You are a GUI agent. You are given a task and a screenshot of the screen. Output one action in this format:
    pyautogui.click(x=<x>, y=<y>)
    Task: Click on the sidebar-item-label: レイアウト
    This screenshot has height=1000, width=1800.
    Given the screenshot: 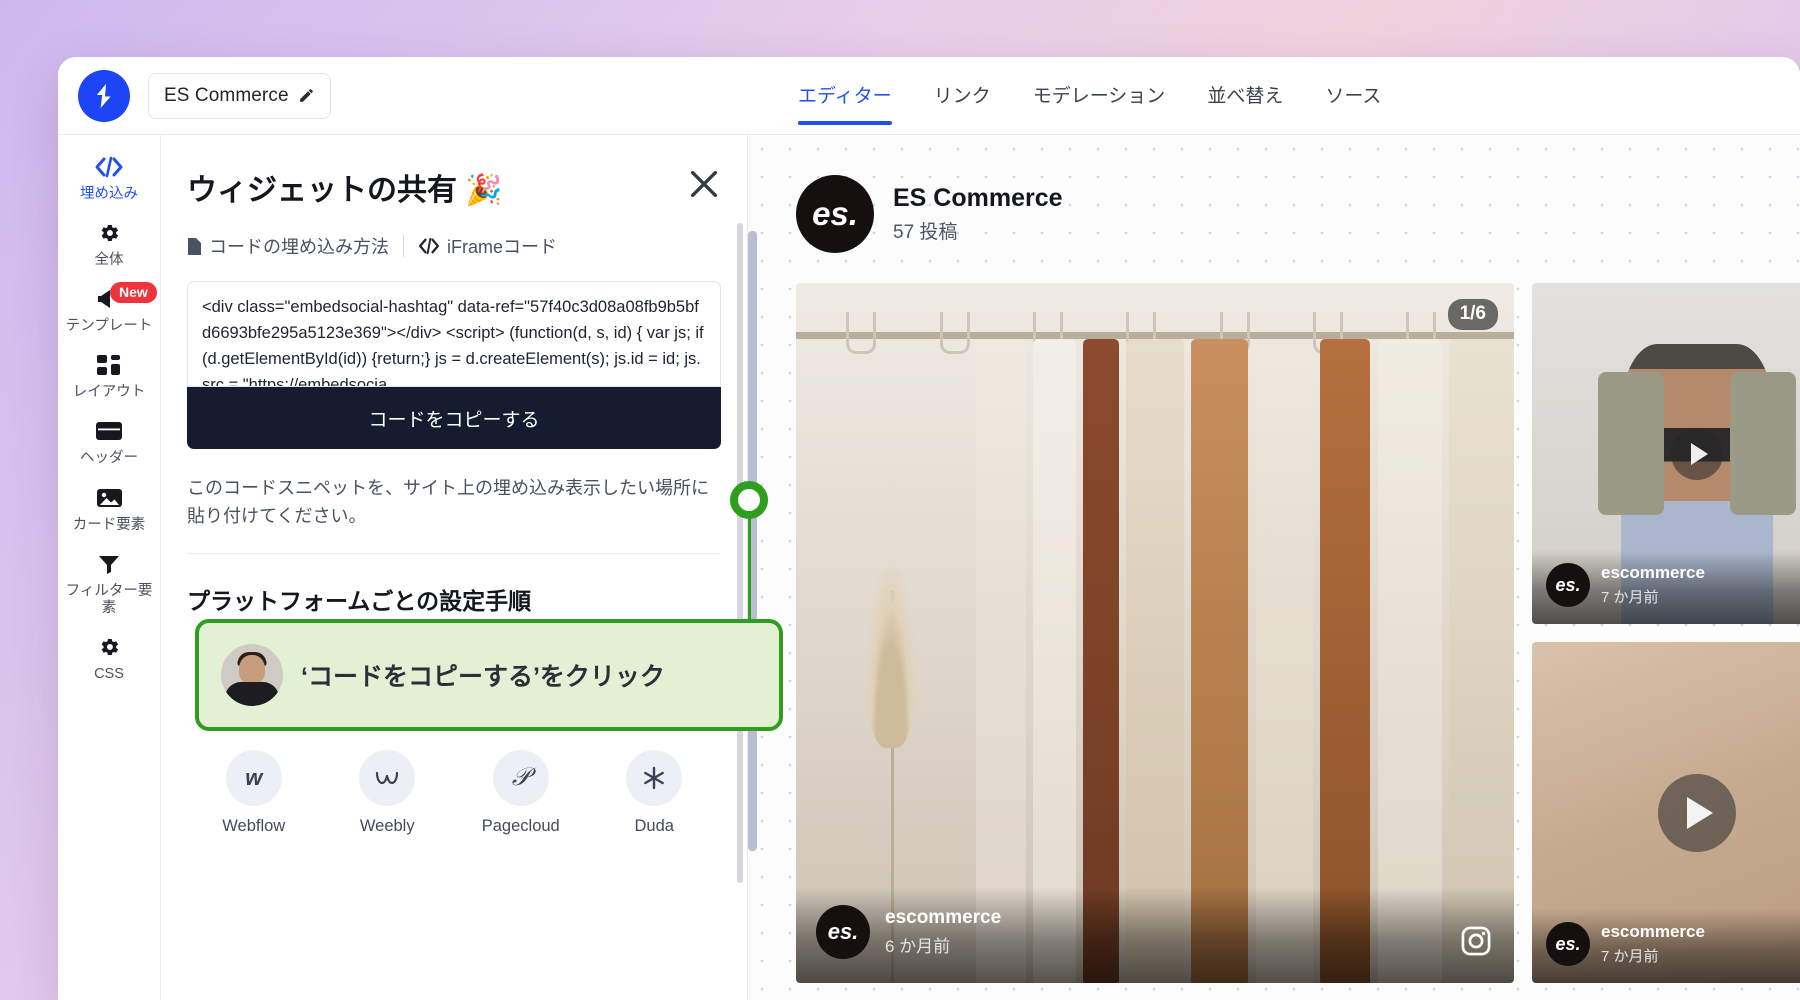 What is the action you would take?
    pyautogui.click(x=109, y=392)
    